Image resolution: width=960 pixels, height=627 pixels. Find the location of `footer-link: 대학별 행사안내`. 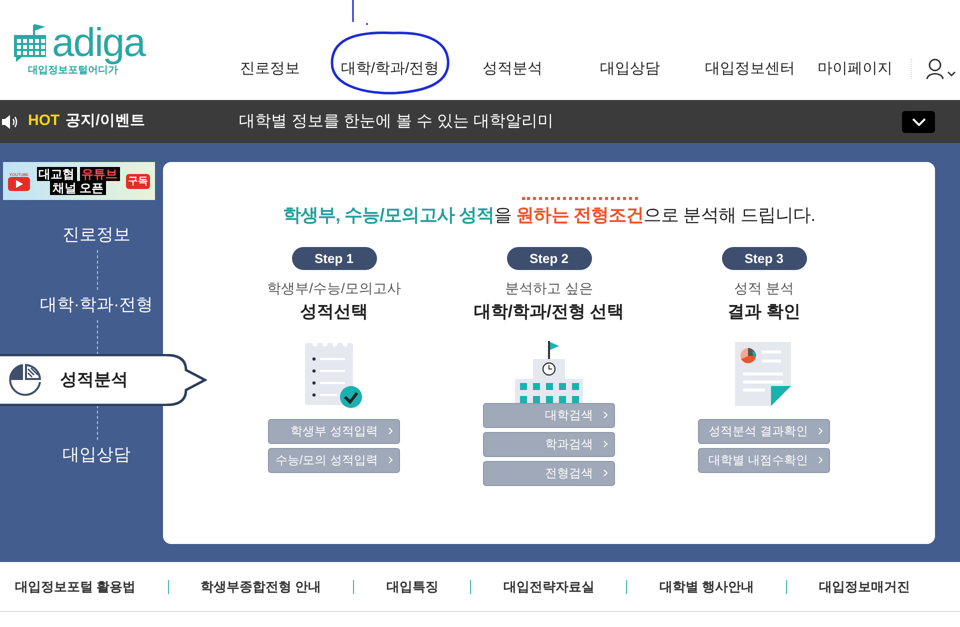

footer-link: 대학별 행사안내 is located at coordinates (706, 586).